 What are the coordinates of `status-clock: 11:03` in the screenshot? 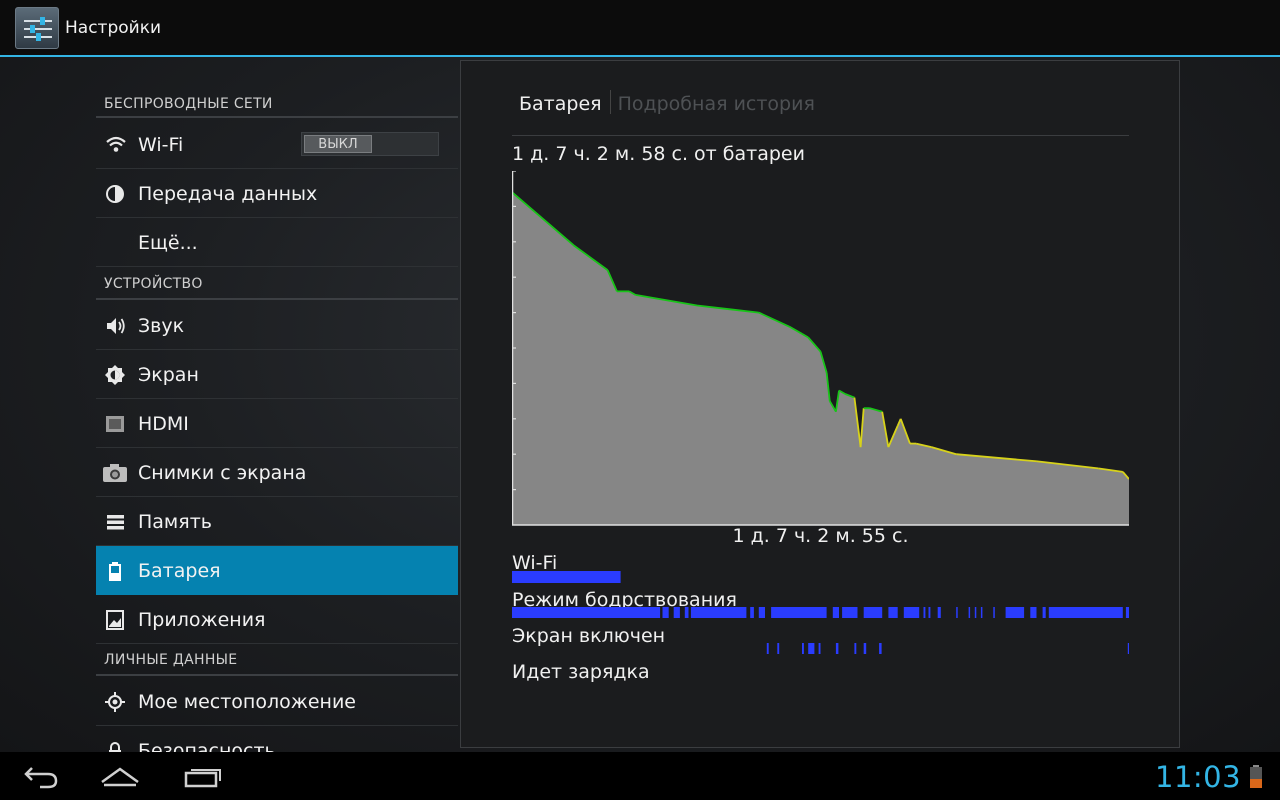 It's located at (1198, 777).